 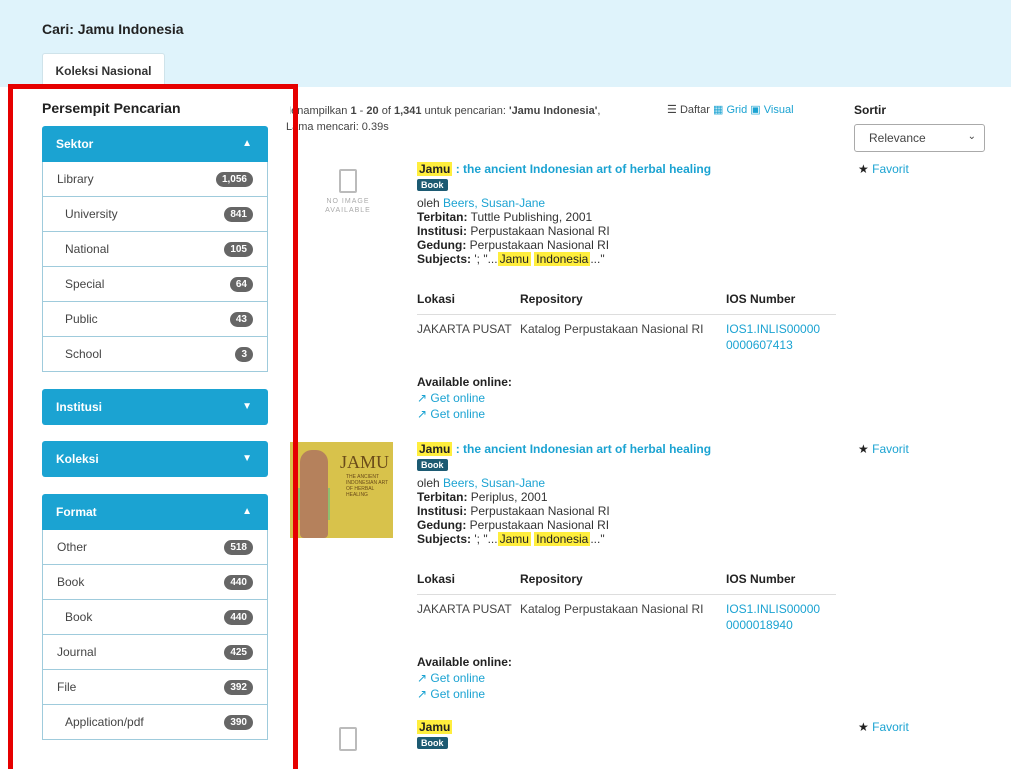 What do you see at coordinates (422, 398) in the screenshot?
I see `external-link-icon: ↗` at bounding box center [422, 398].